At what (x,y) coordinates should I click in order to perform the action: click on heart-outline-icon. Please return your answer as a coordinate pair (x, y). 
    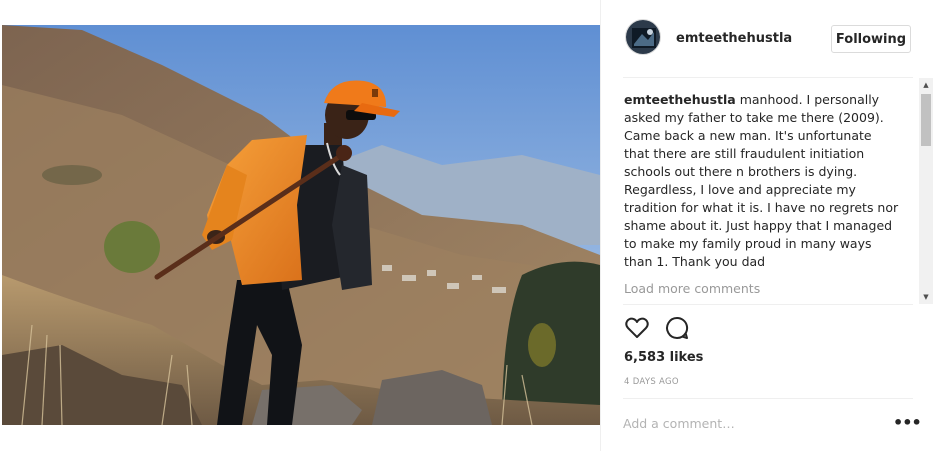
    Looking at the image, I should click on (637, 328).